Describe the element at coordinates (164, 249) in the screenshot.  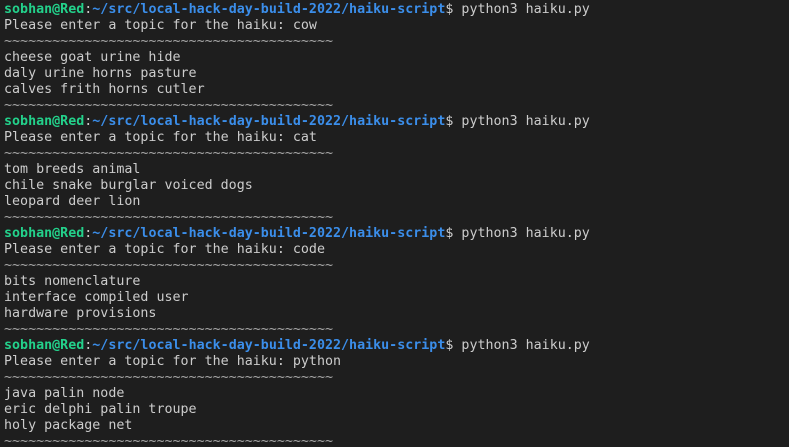
I see `topic-question: Please enter a topic for the haiku: code` at that location.